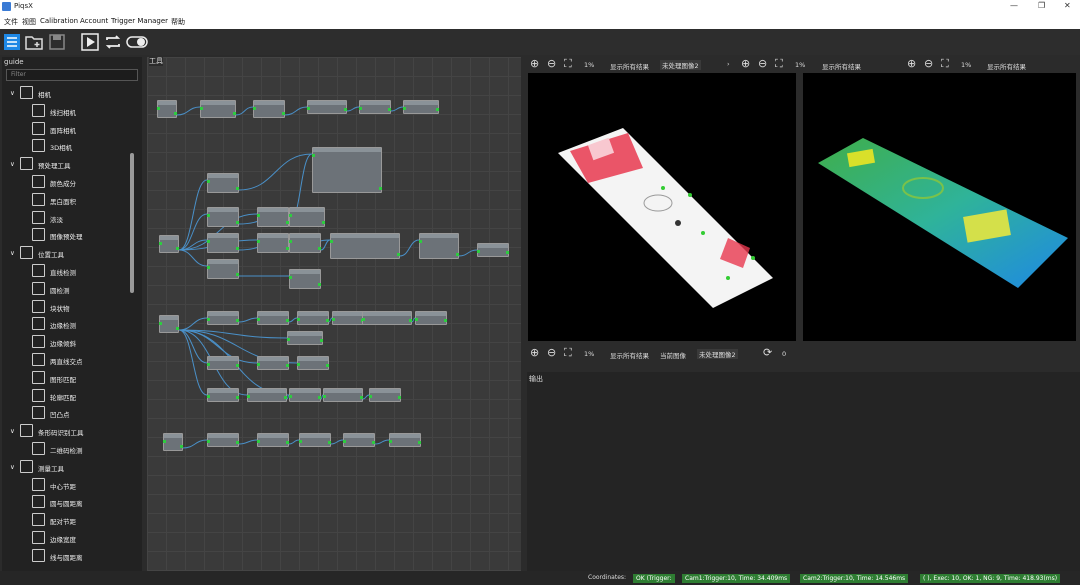 Image resolution: width=1080 pixels, height=585 pixels. Describe the element at coordinates (113, 42) in the screenshot. I see `loop-icon` at that location.